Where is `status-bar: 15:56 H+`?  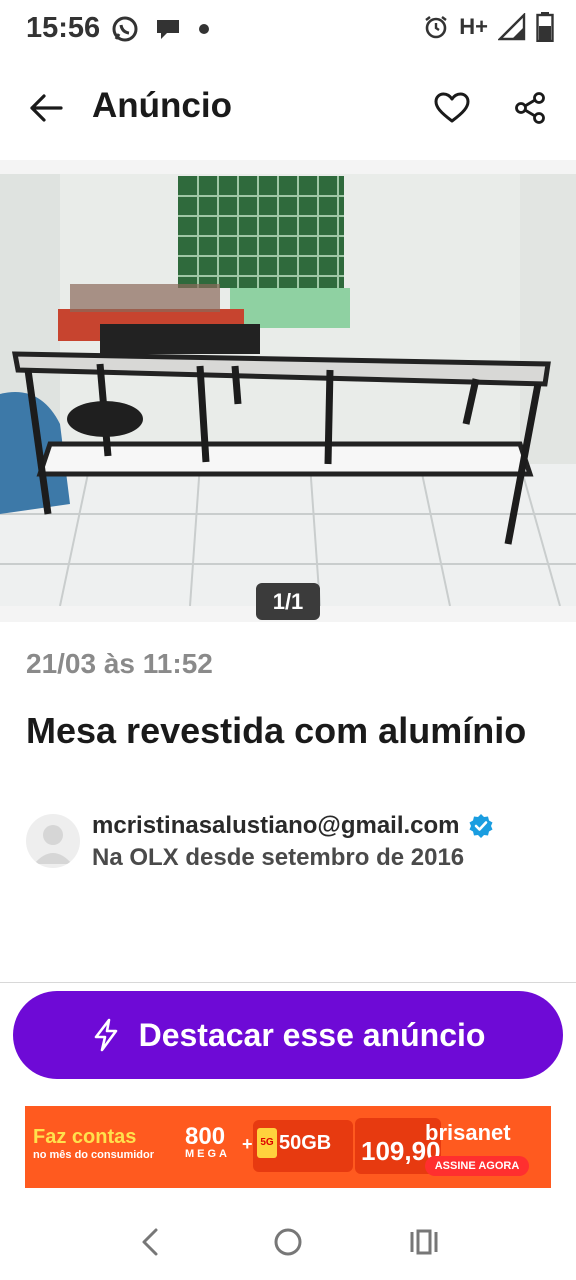
status-bar: 15:56 H+ is located at coordinates (288, 28).